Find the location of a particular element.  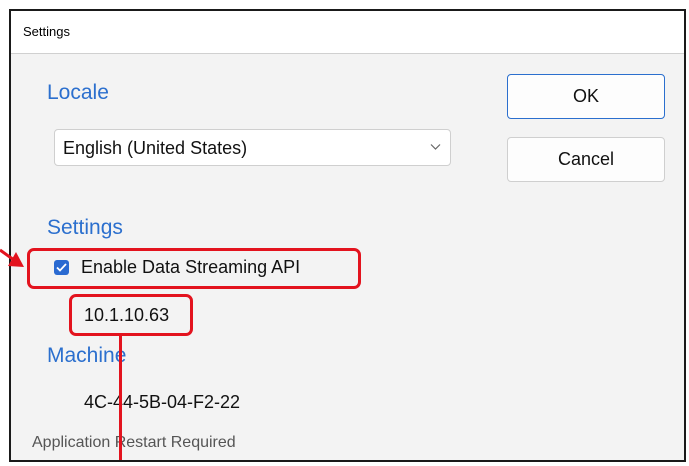

pointer-line is located at coordinates (120, 398).